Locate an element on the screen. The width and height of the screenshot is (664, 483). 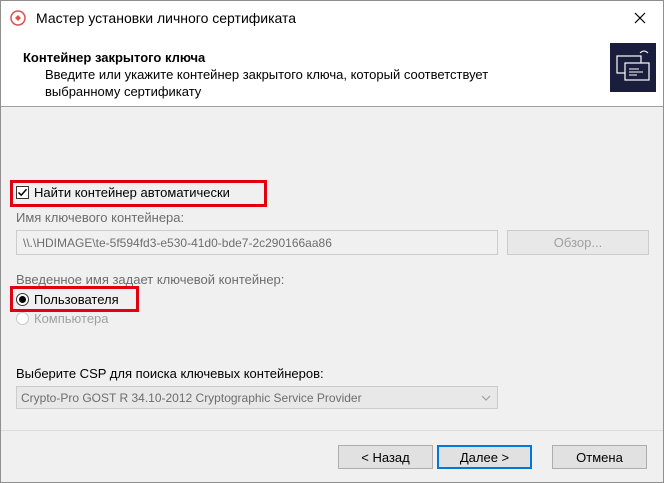
chevron-down-icon is located at coordinates (486, 398).